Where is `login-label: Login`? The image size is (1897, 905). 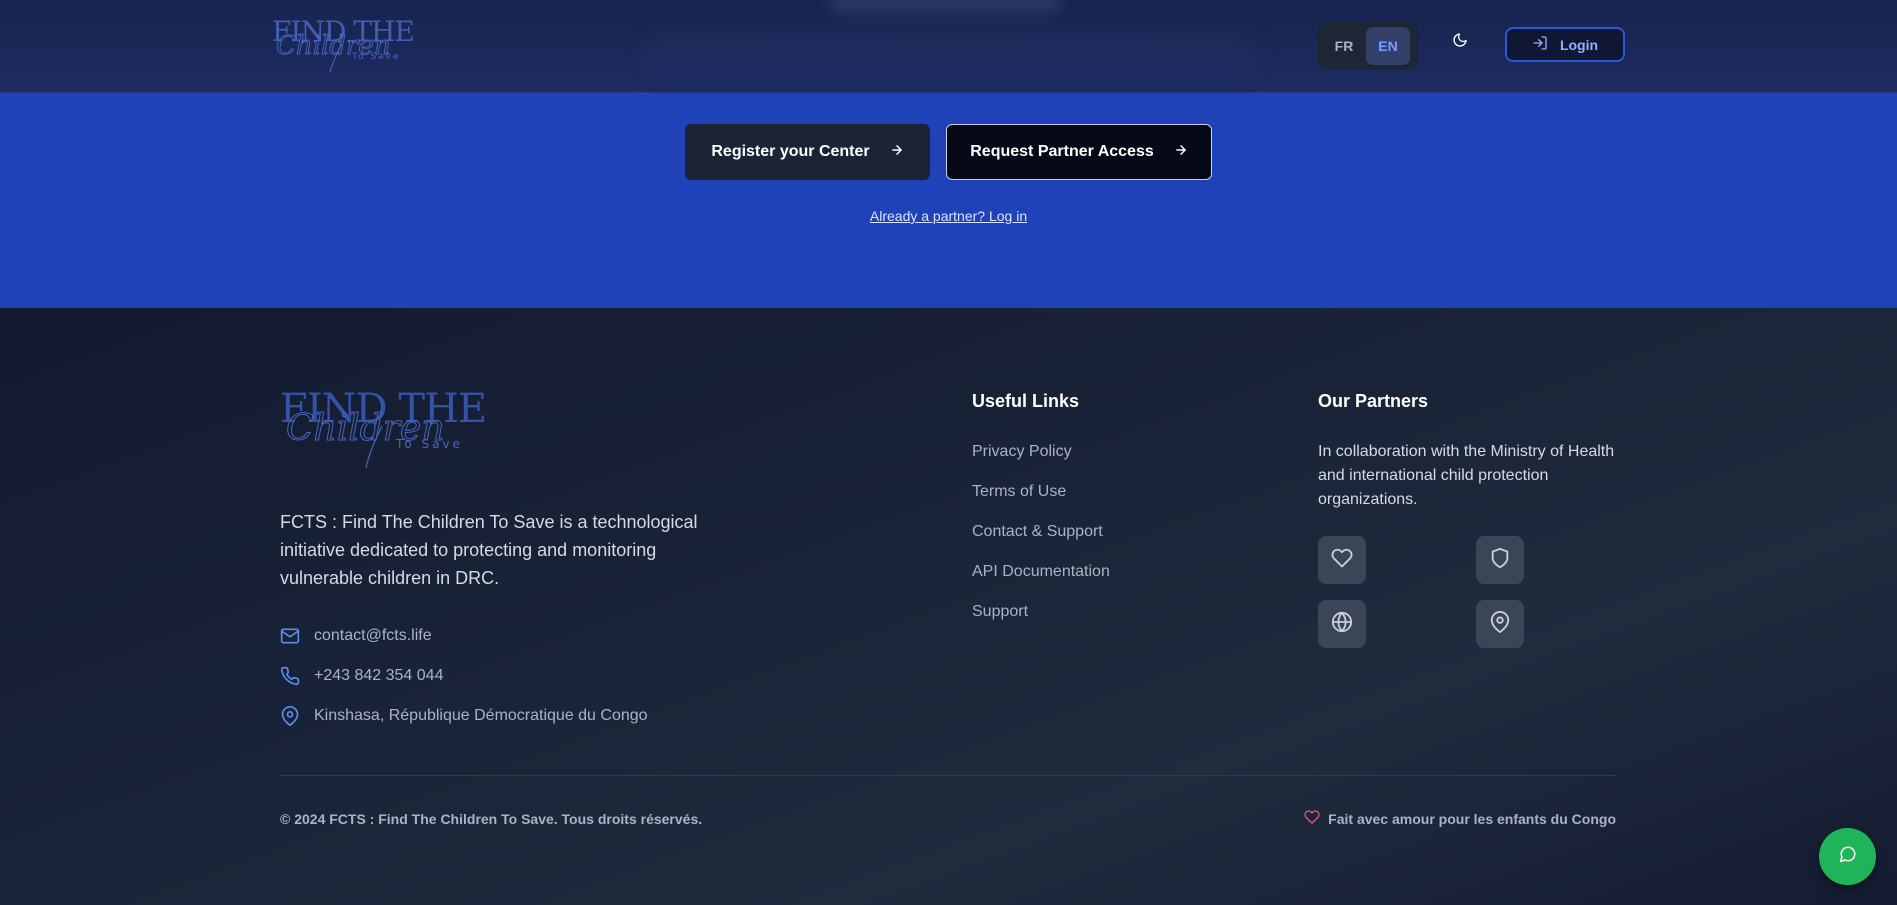 login-label: Login is located at coordinates (1579, 44).